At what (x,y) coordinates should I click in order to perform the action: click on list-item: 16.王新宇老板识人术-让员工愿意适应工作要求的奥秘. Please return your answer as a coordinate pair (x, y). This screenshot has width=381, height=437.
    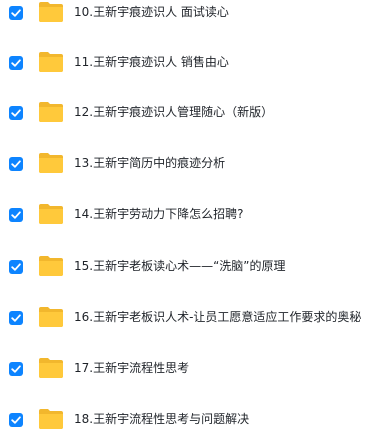
    Looking at the image, I should click on (190, 319).